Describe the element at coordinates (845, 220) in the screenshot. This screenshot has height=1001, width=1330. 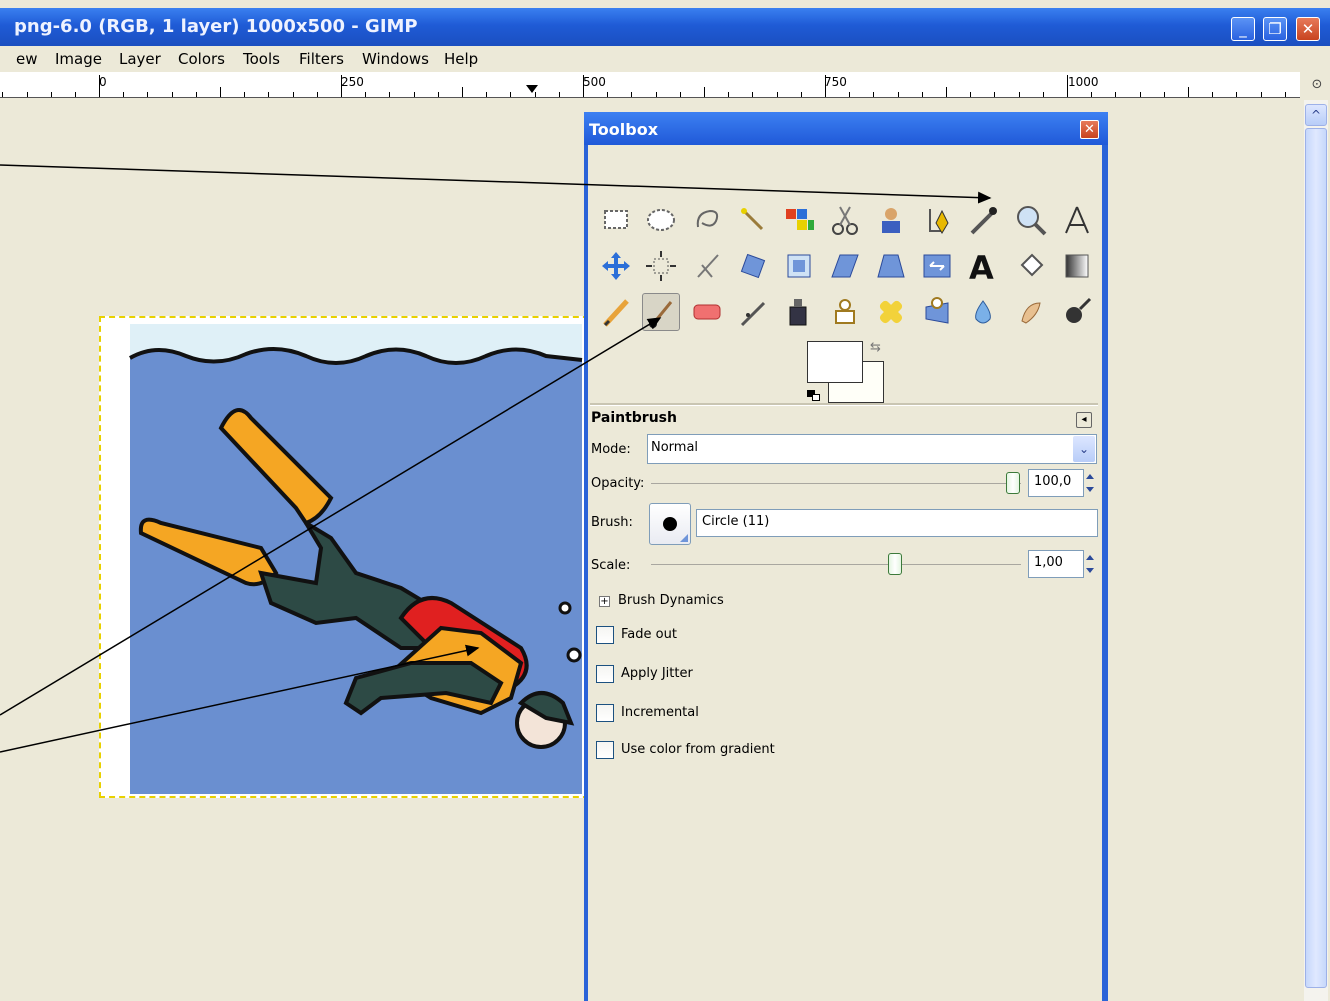
I see `scissors-icon` at that location.